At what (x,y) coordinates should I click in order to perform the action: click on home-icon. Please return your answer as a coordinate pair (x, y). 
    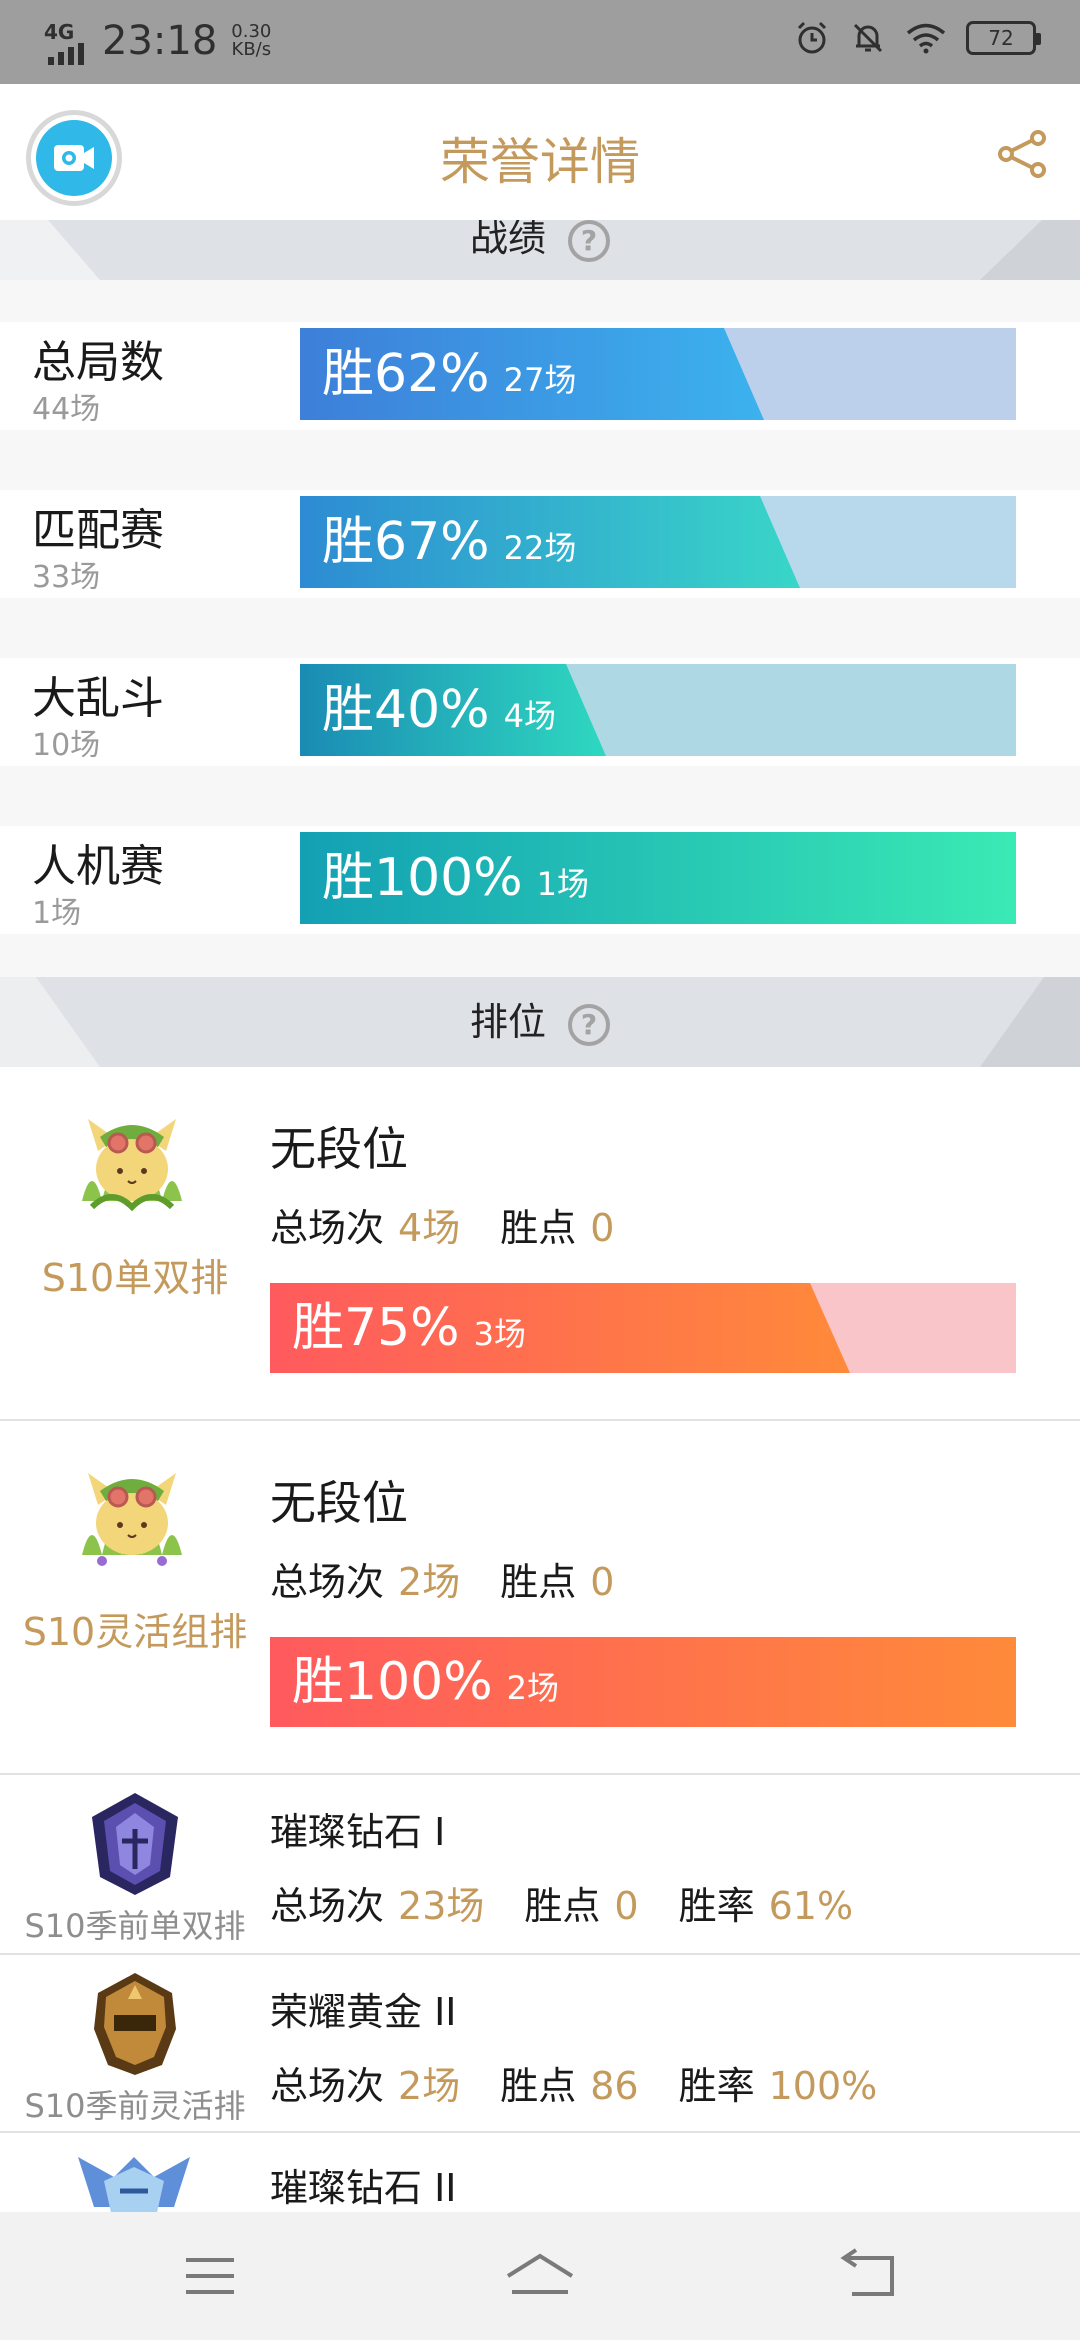
    Looking at the image, I should click on (540, 2276).